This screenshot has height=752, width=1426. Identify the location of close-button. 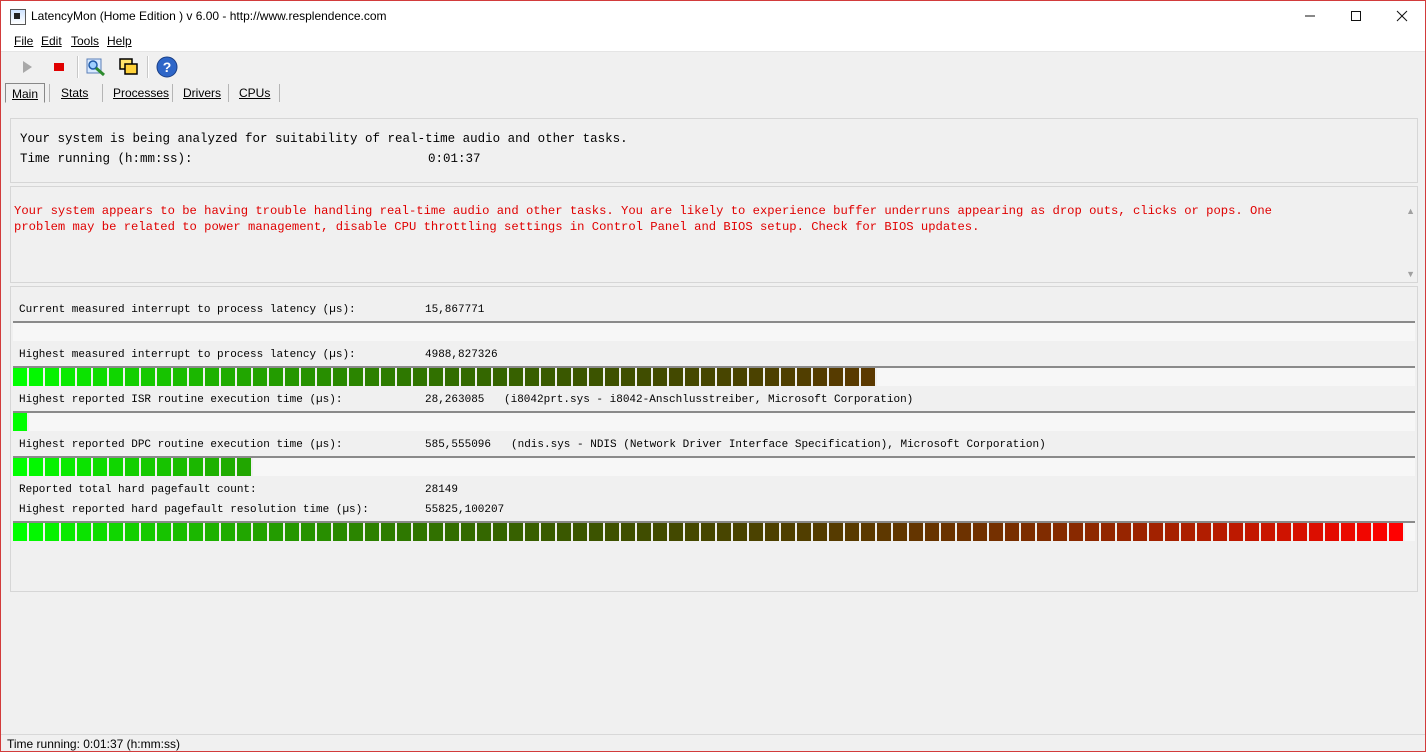
(1402, 16).